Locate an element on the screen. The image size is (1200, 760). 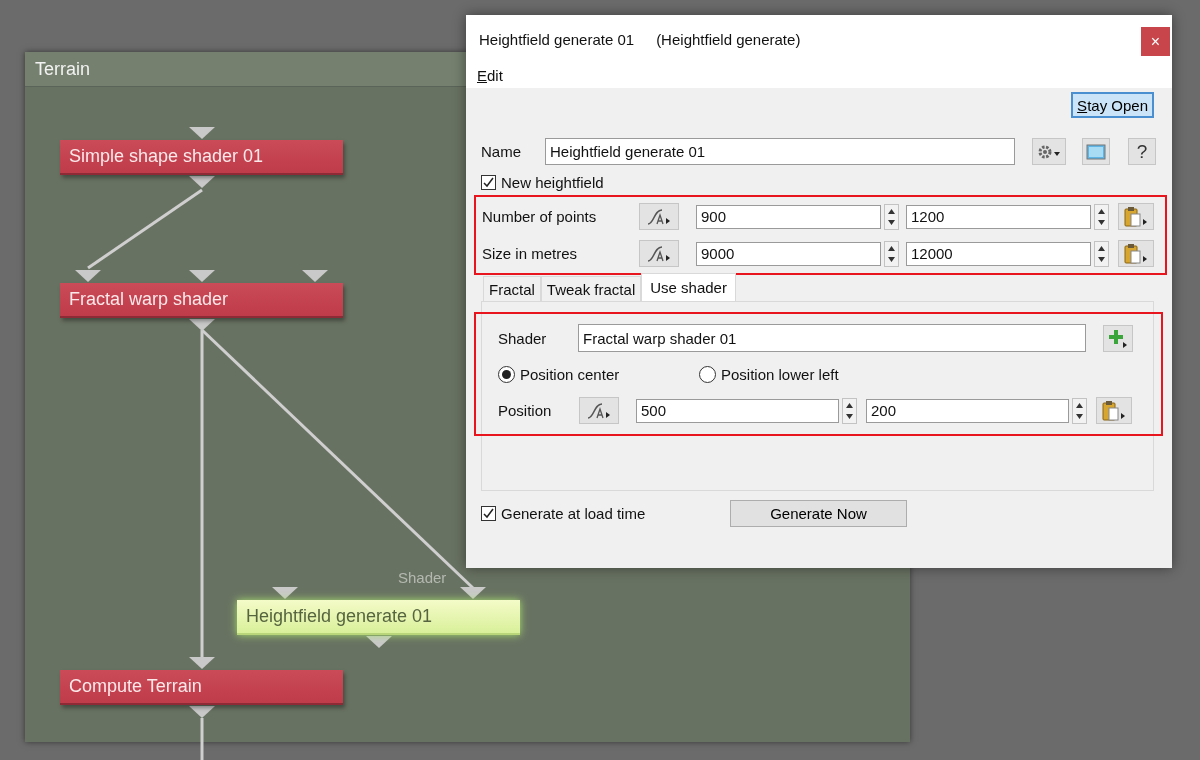
window-subtitle: (Heightfield generate) is located at coordinates (728, 39).